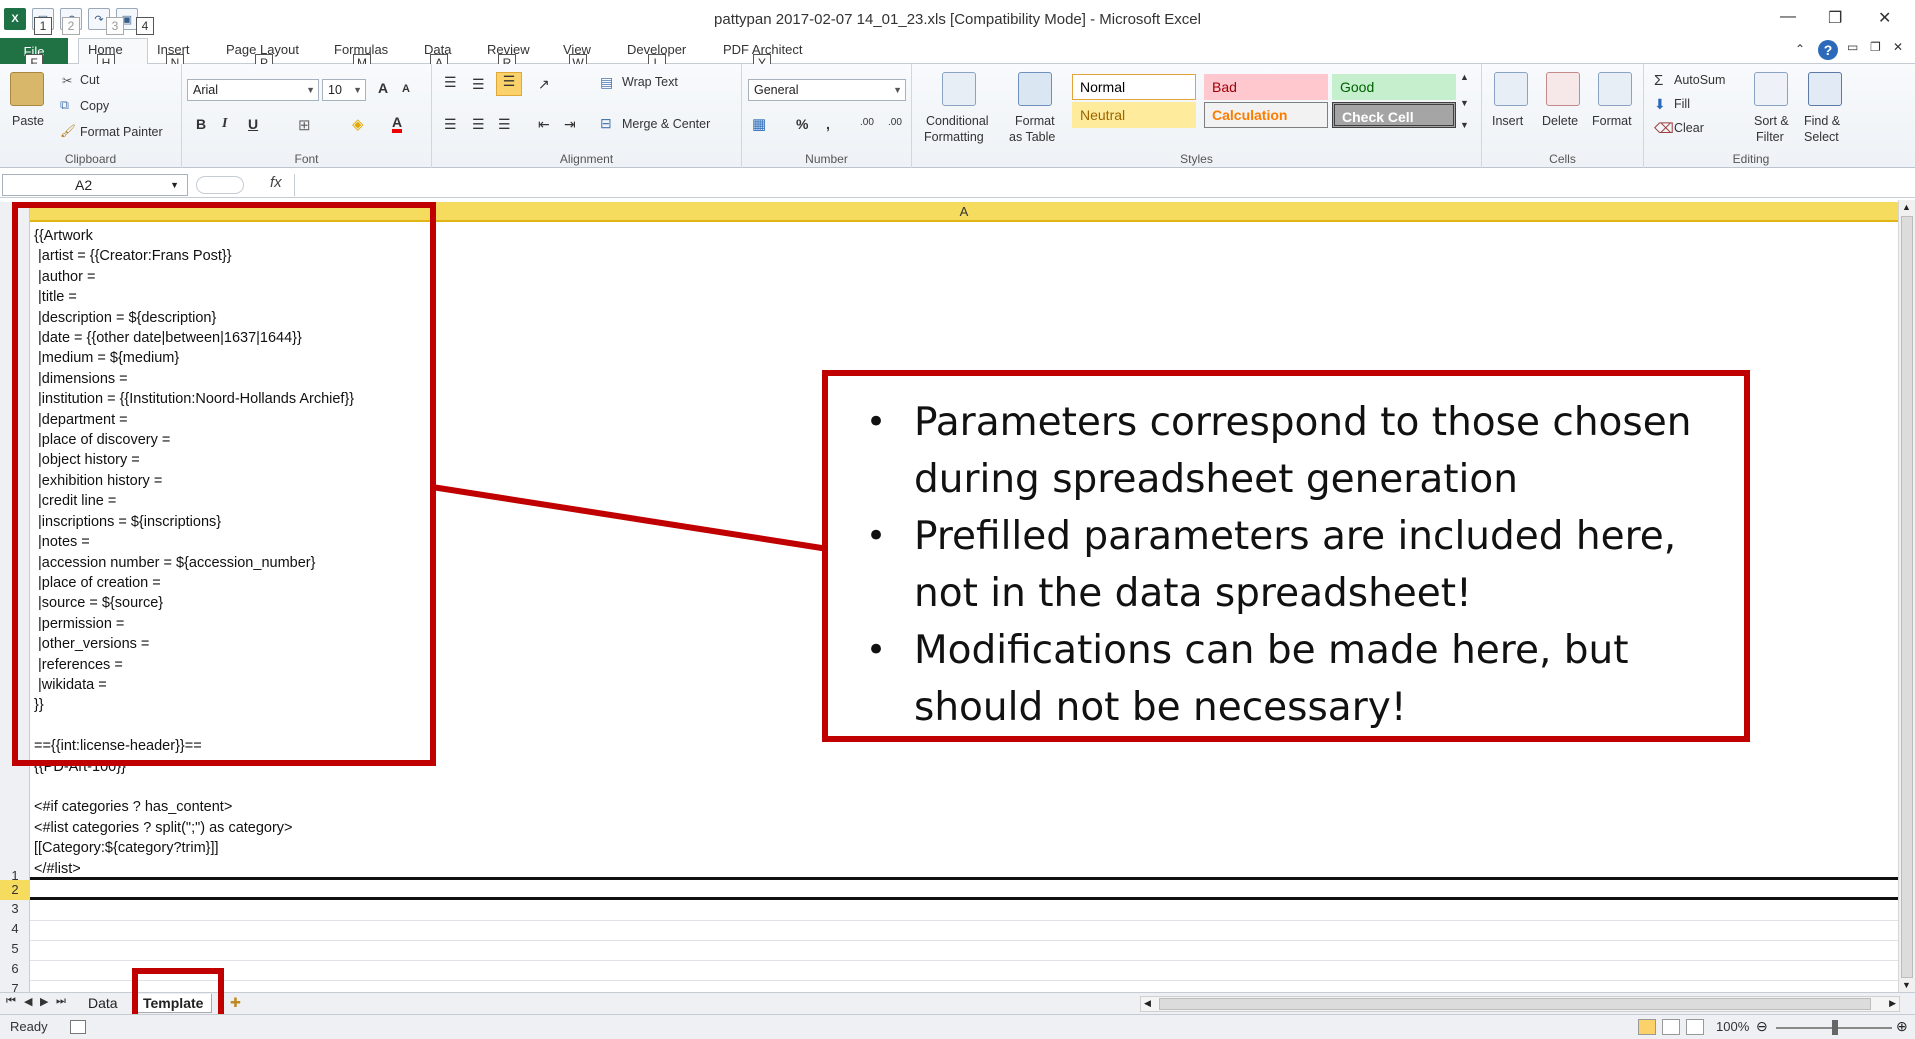 This screenshot has height=1039, width=1915. What do you see at coordinates (1902, 1026) in the screenshot?
I see `zoom-in-icon: ⊕` at bounding box center [1902, 1026].